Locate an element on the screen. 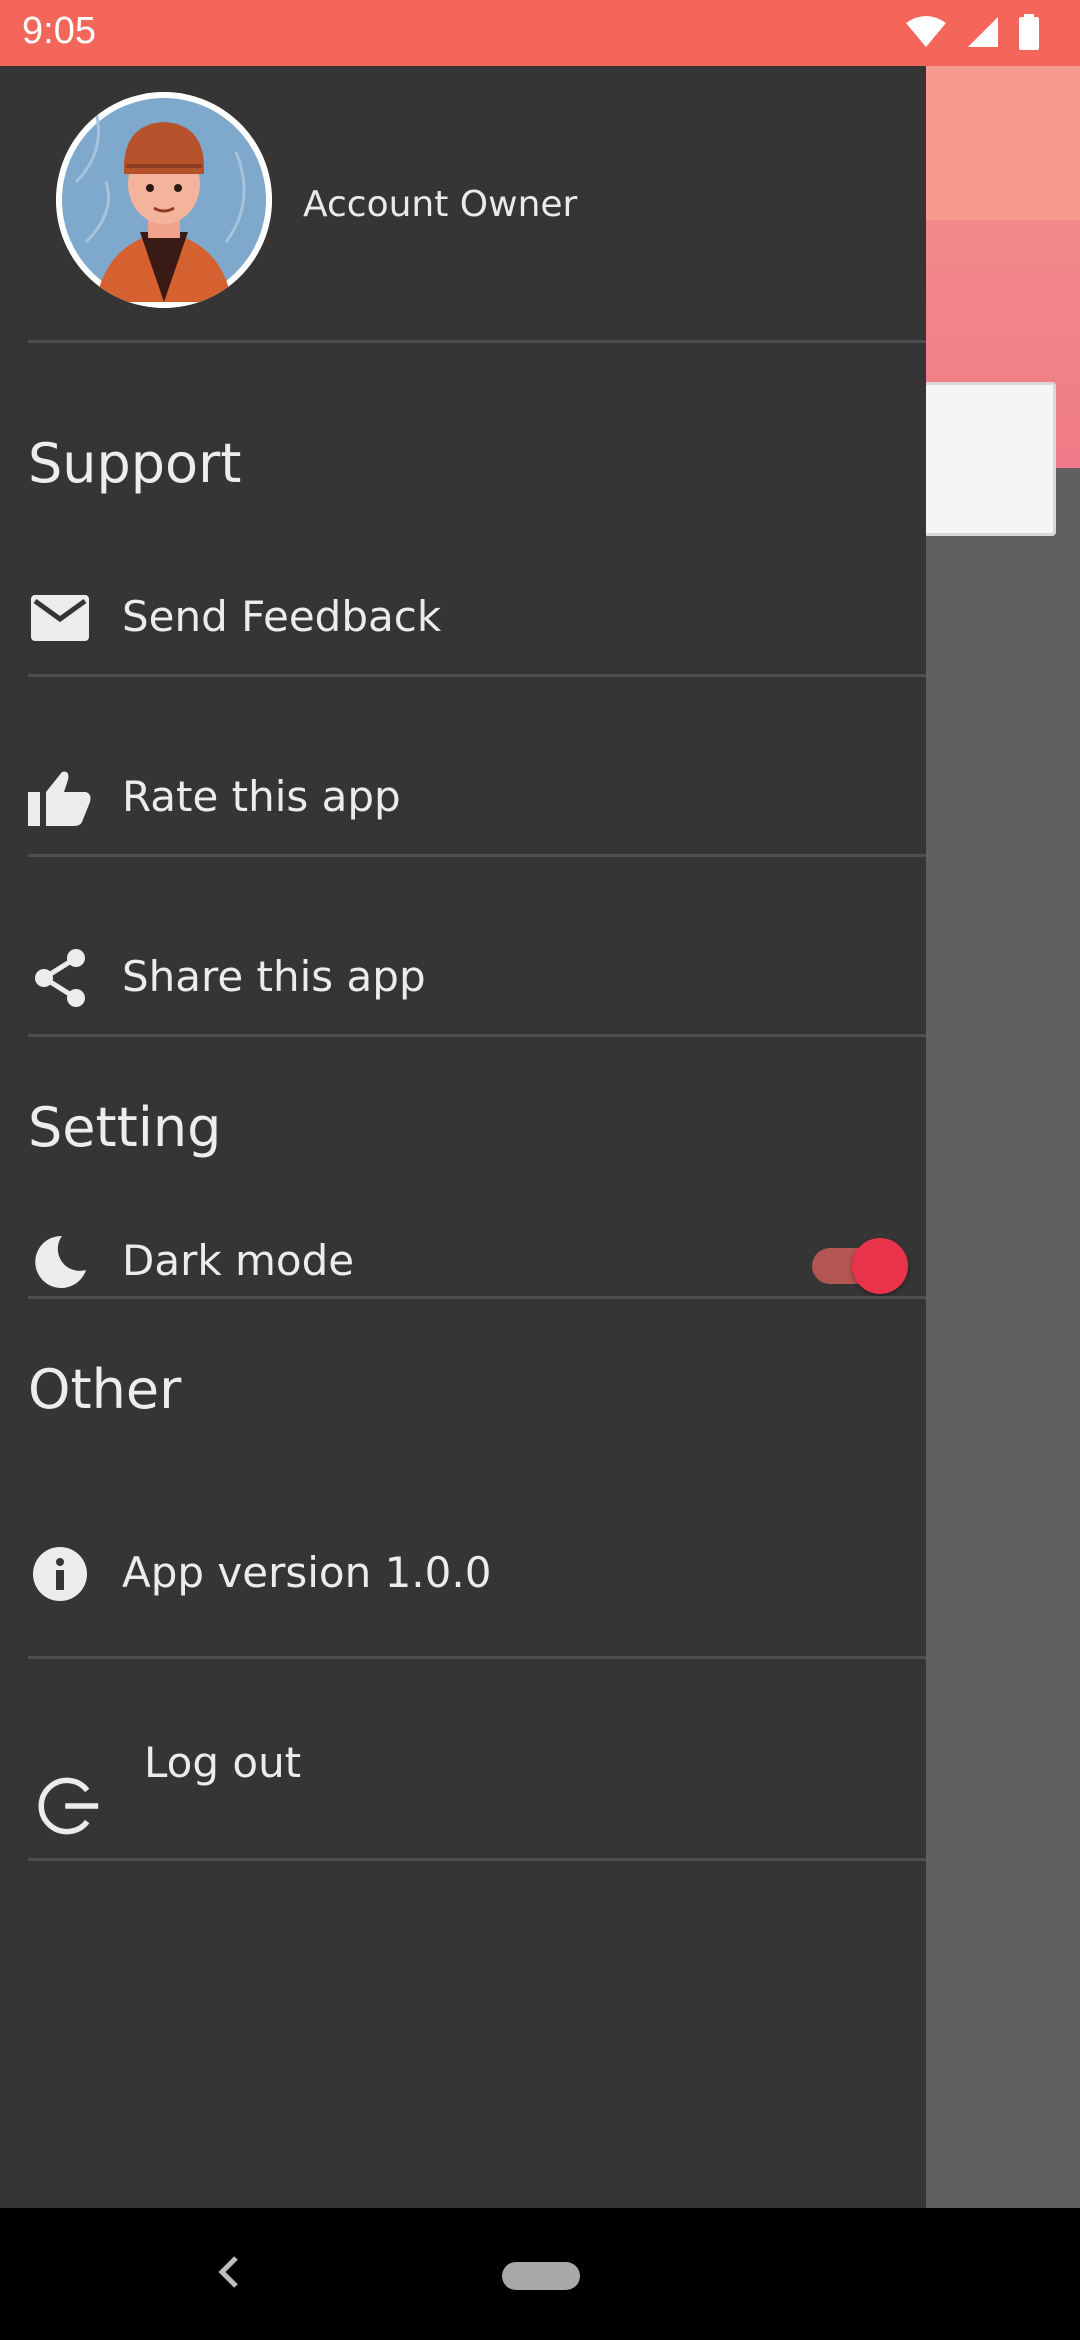 Image resolution: width=1080 pixels, height=2340 pixels. profile-header: Account Owner is located at coordinates (463, 204).